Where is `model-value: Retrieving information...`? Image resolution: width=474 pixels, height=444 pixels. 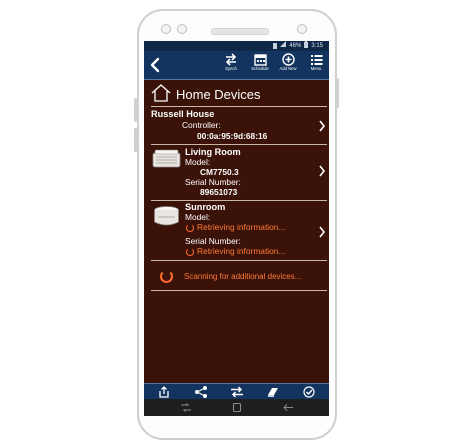
model-value: Retrieving information... is located at coordinates (241, 227).